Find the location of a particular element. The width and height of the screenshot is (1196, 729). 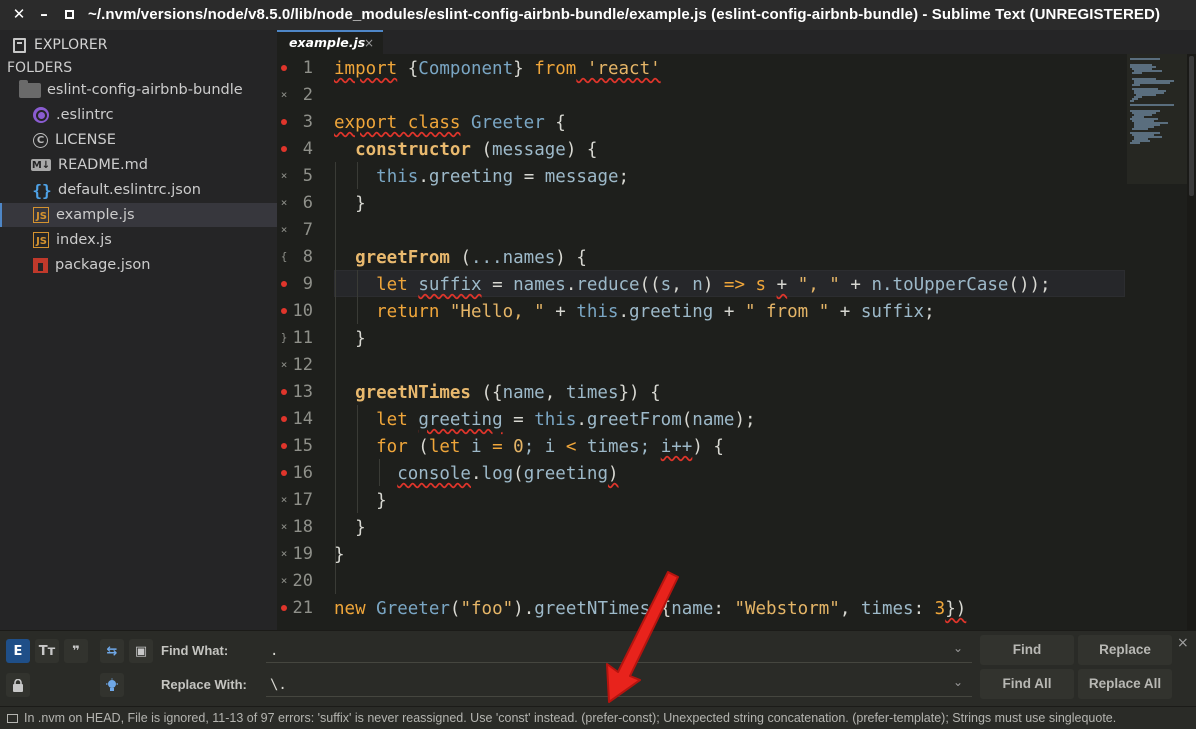

panel-toggle-icon is located at coordinates (12, 718).